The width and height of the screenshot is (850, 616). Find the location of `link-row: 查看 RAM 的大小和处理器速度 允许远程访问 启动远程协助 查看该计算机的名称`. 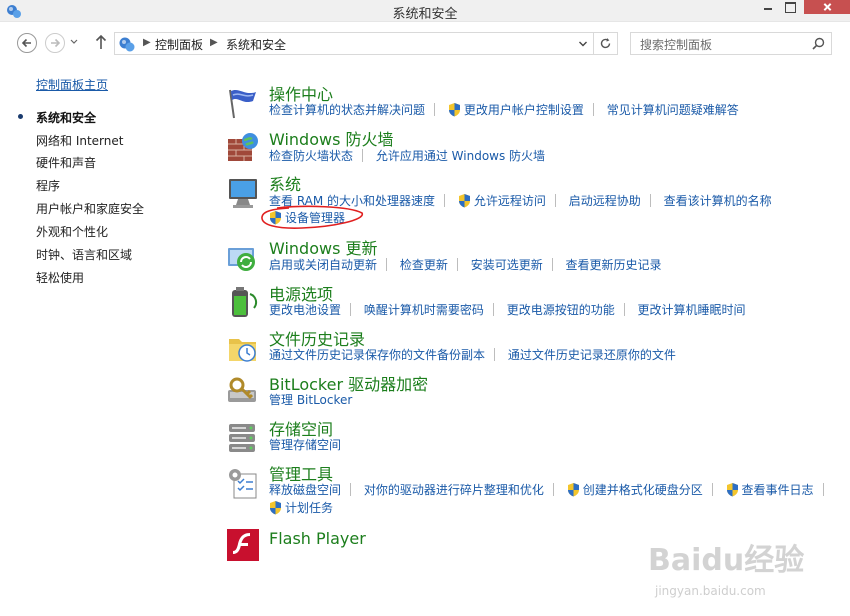

link-row: 查看 RAM 的大小和处理器速度 允许远程访问 启动远程协助 查看该计算机的名称 is located at coordinates (520, 200).